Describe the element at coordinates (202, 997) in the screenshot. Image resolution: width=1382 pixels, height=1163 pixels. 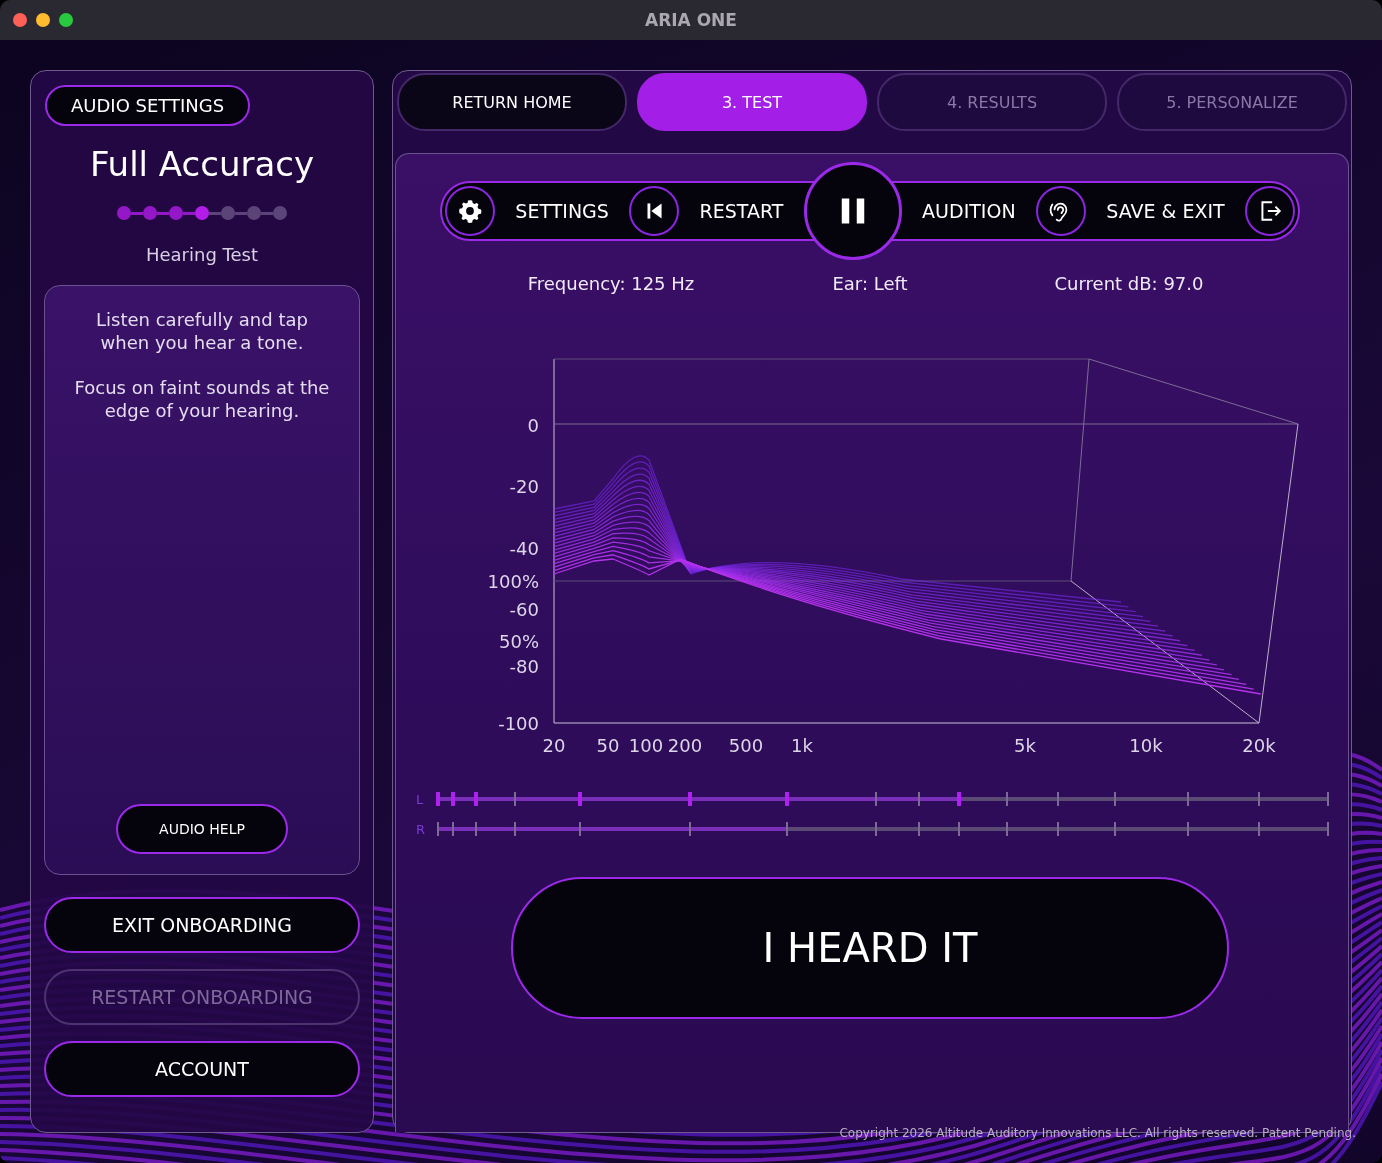
I see `onboarding-button: RESTART ONBOARDING` at that location.